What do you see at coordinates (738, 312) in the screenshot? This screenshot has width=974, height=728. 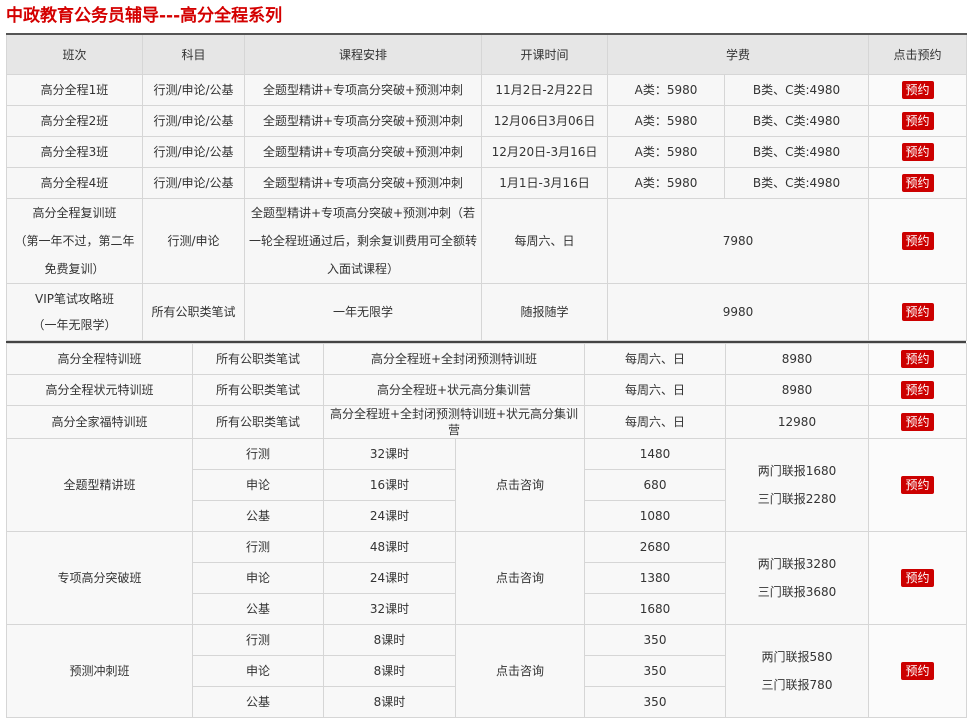 I see `class-fee: 9980` at bounding box center [738, 312].